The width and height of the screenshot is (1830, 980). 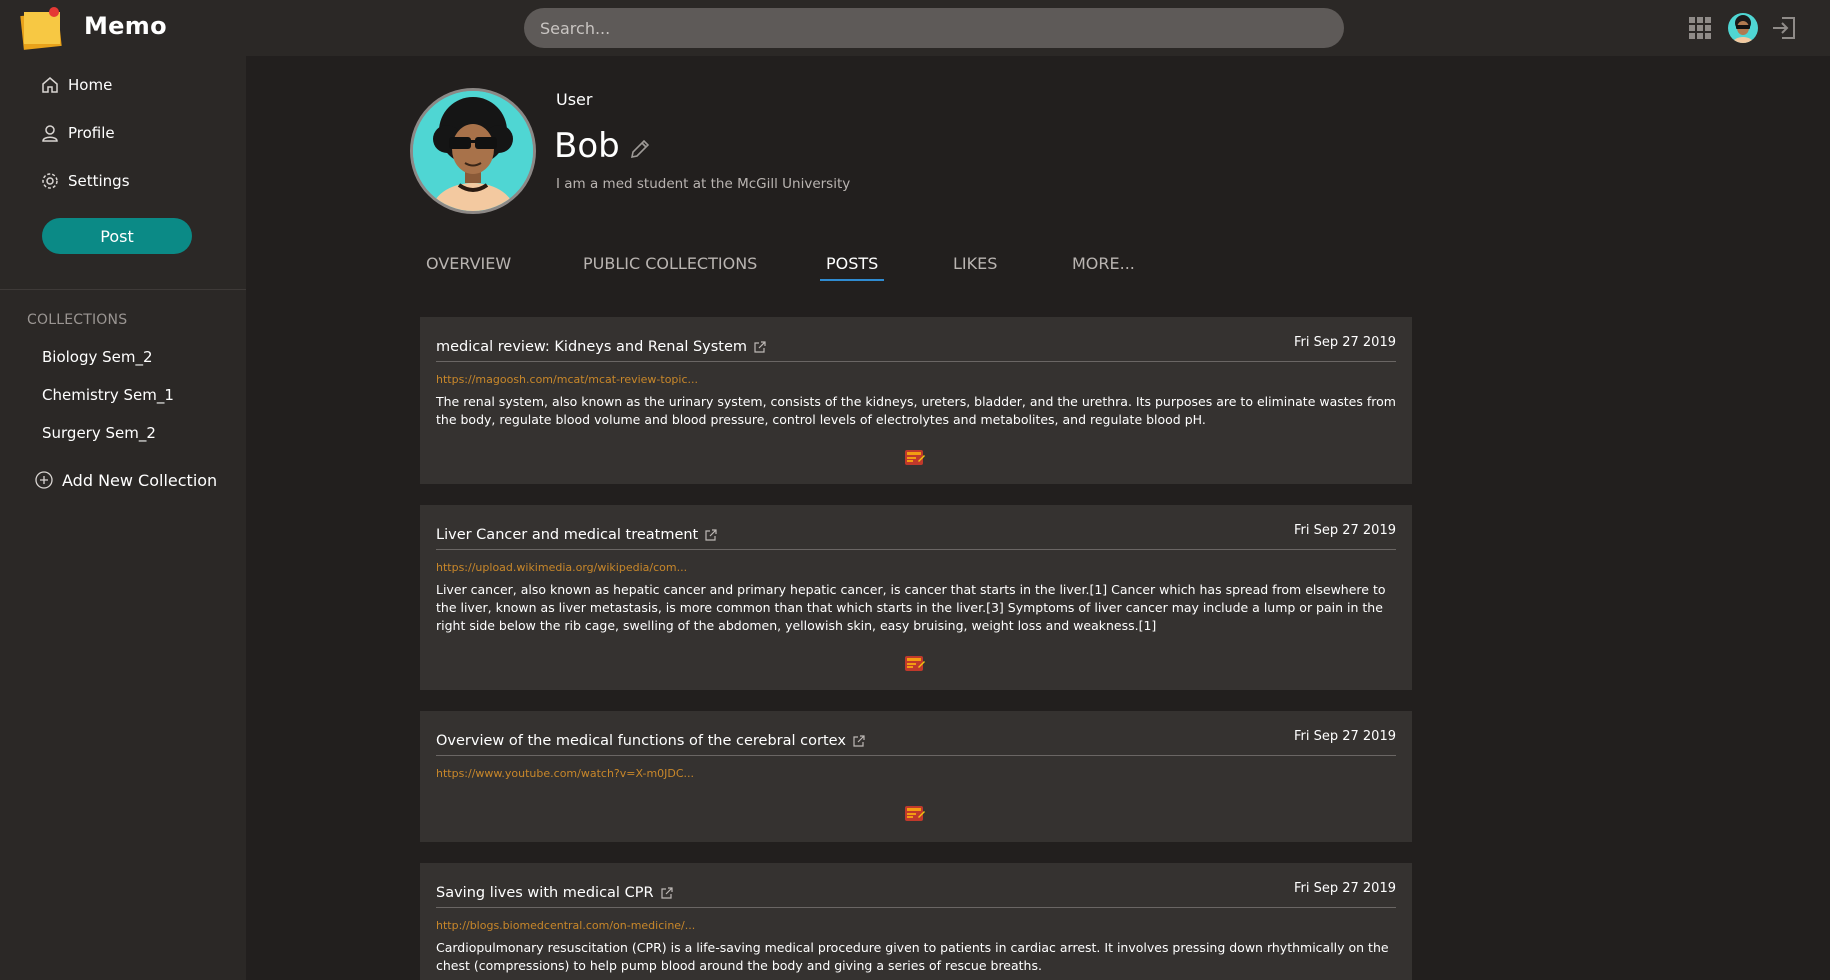 I want to click on sidebar-divider, so click(x=123, y=289).